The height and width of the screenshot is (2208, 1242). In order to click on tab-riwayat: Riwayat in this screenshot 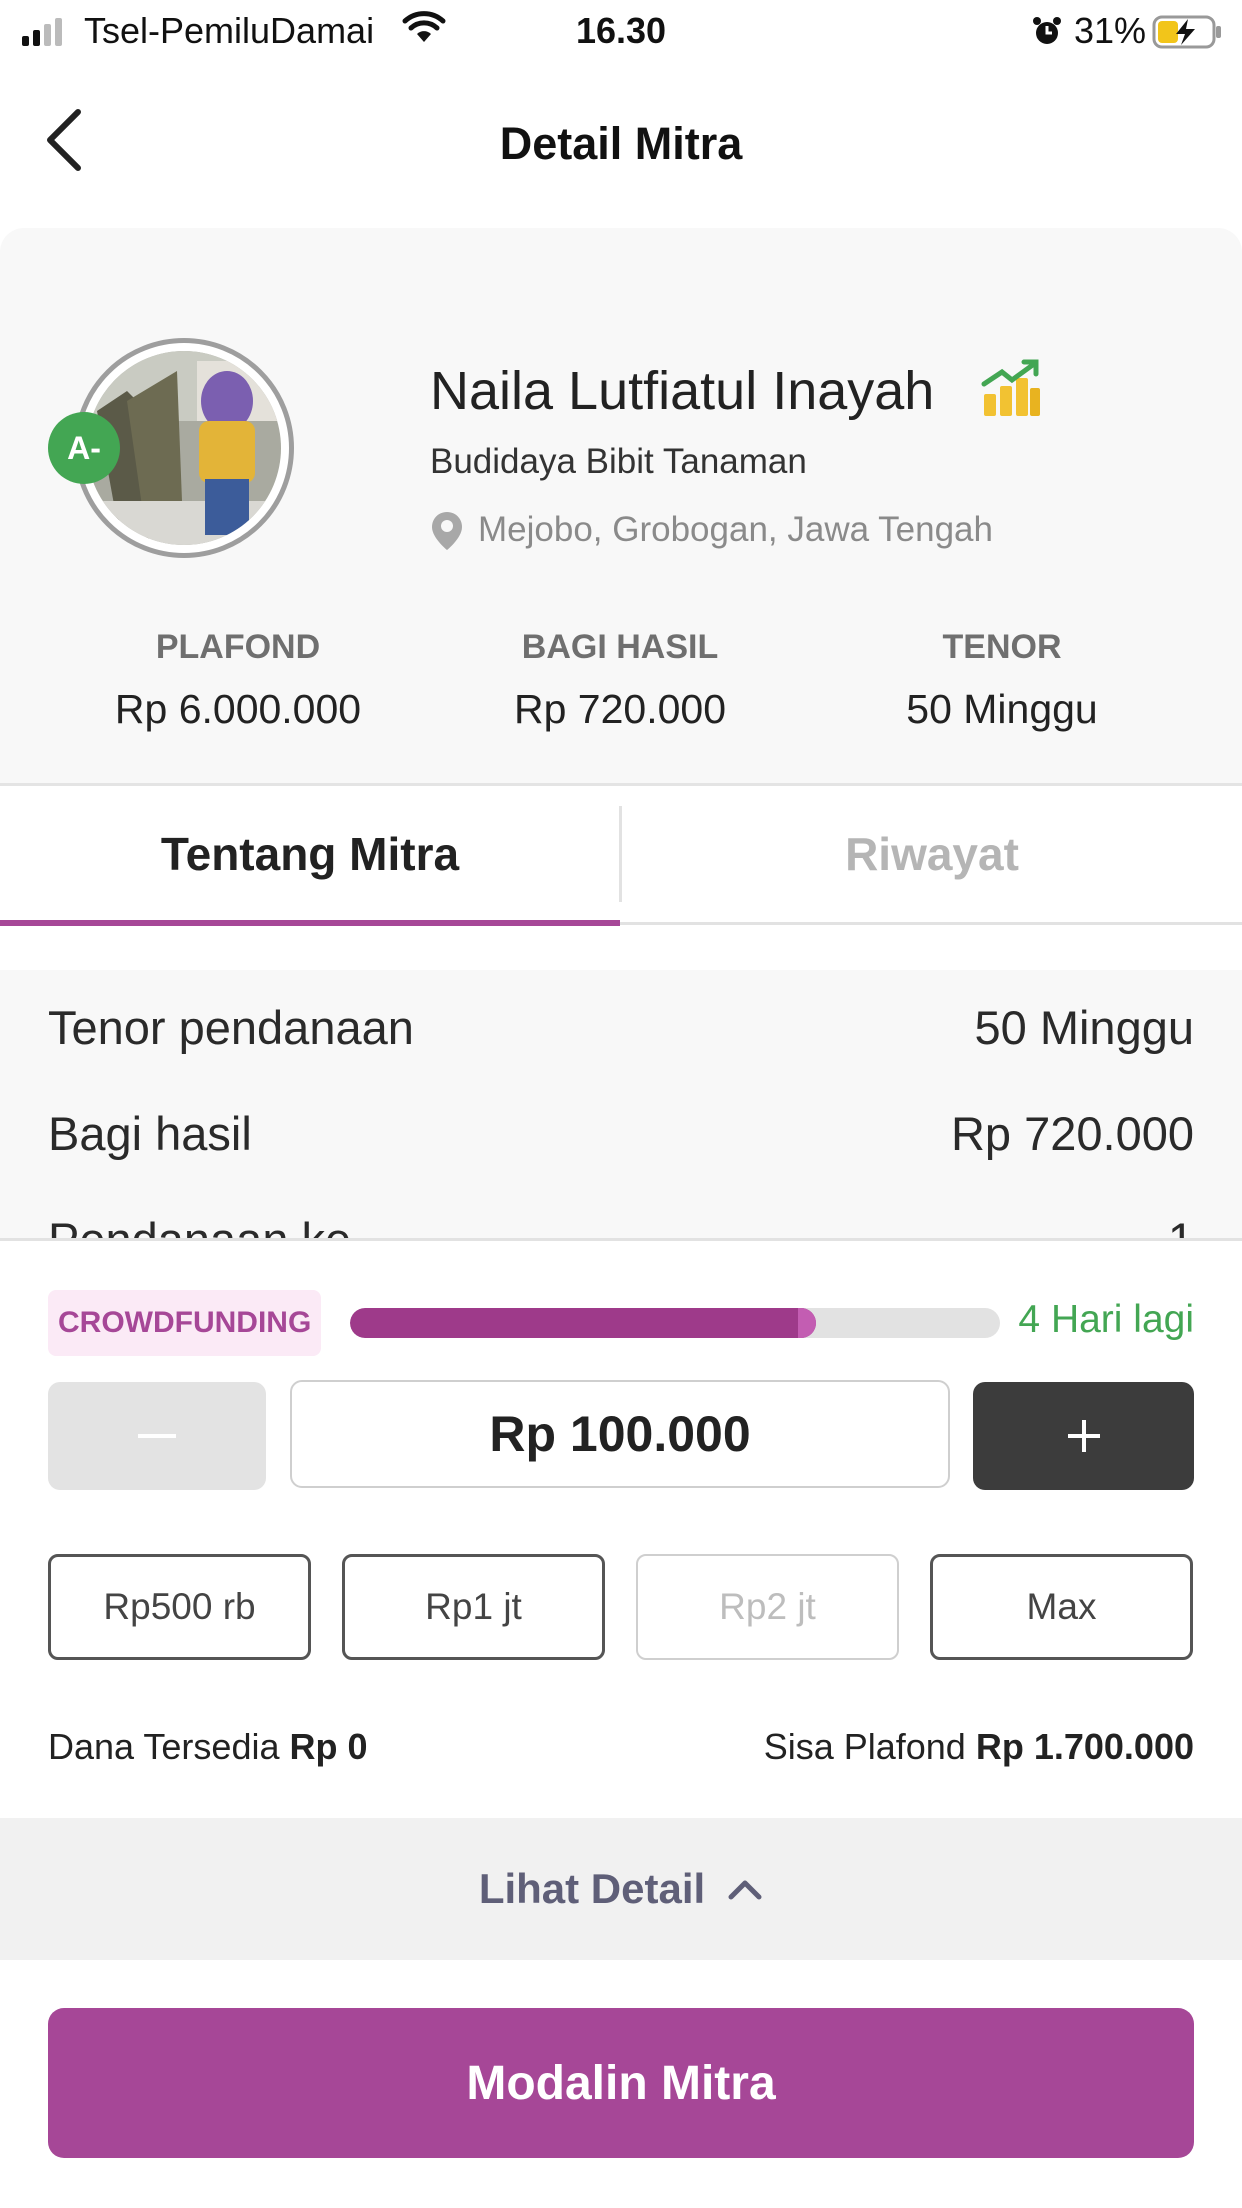, I will do `click(932, 854)`.